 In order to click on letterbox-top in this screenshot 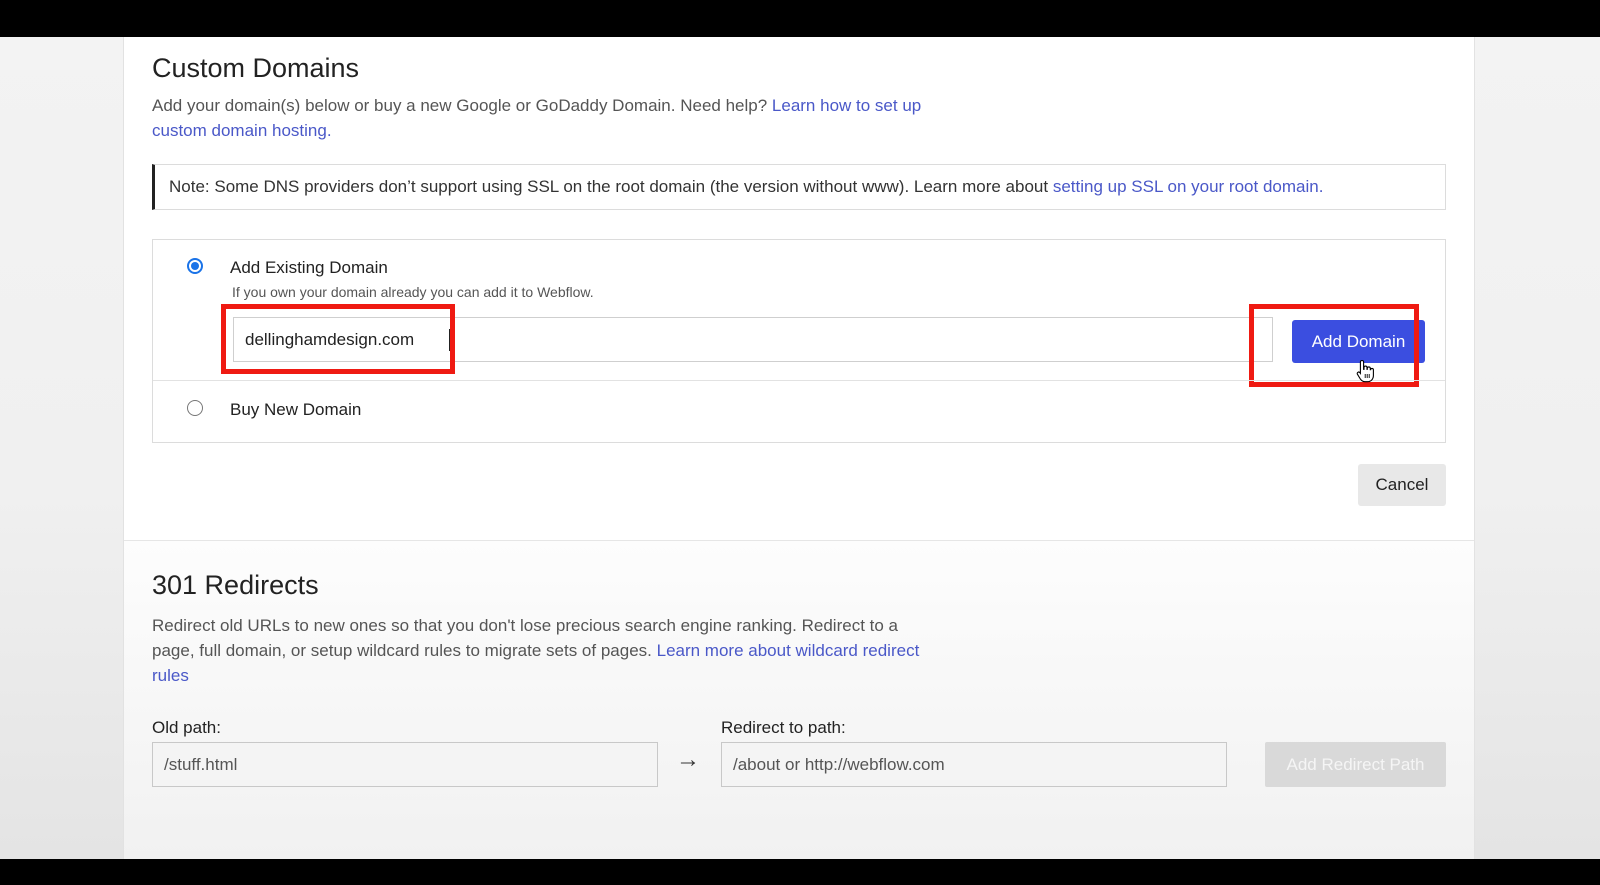, I will do `click(800, 18)`.